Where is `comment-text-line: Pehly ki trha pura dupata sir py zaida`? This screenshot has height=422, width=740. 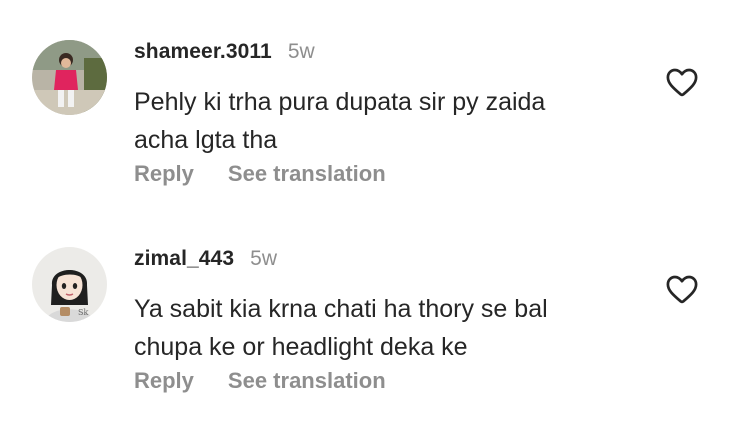 comment-text-line: Pehly ki trha pura dupata sir py zaida is located at coordinates (340, 102).